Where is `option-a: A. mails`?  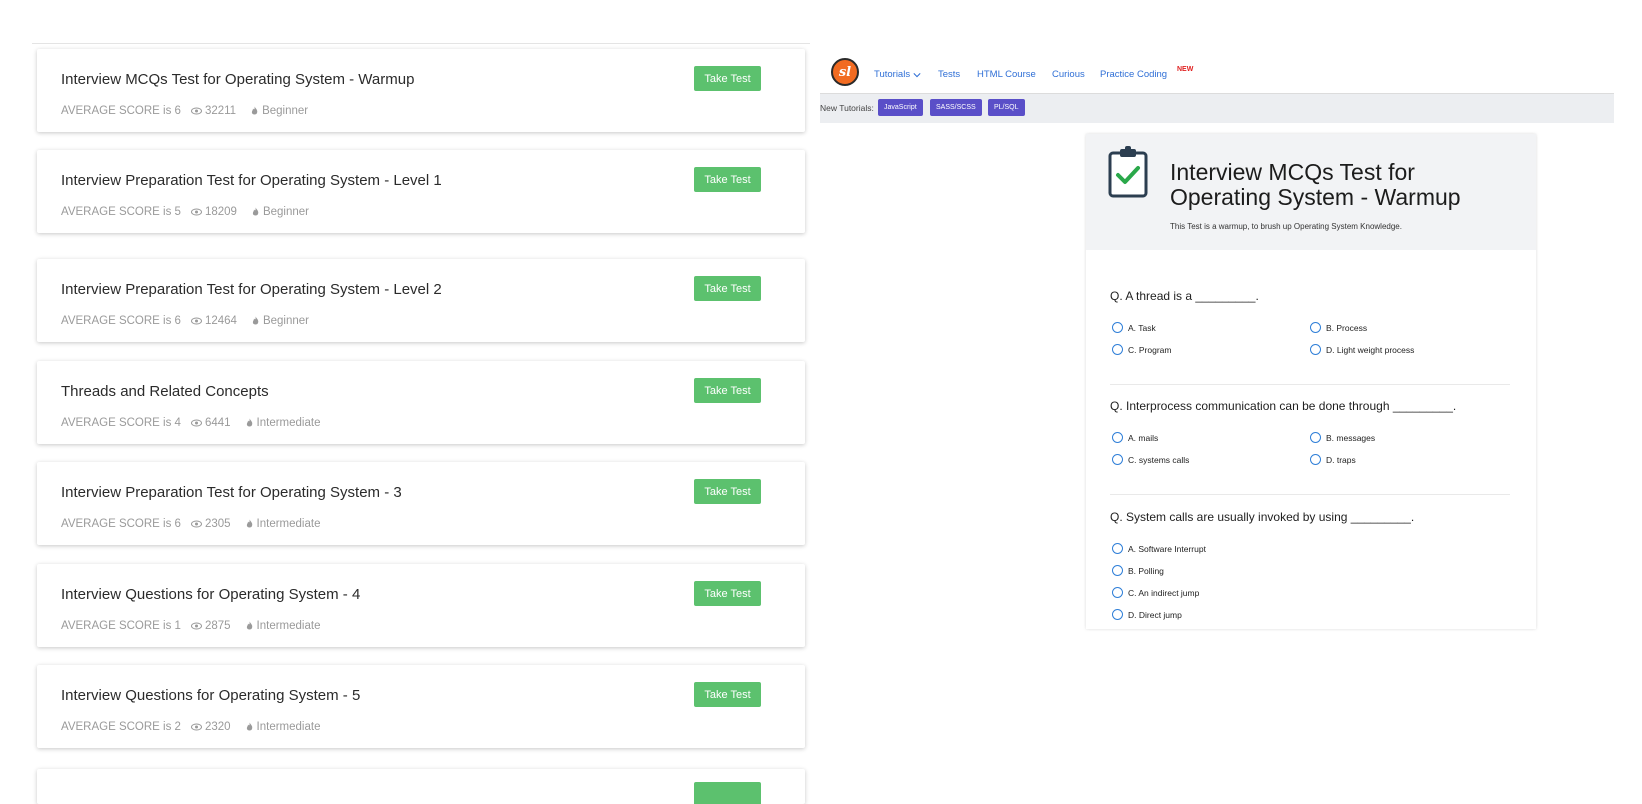 option-a: A. mails is located at coordinates (1135, 437).